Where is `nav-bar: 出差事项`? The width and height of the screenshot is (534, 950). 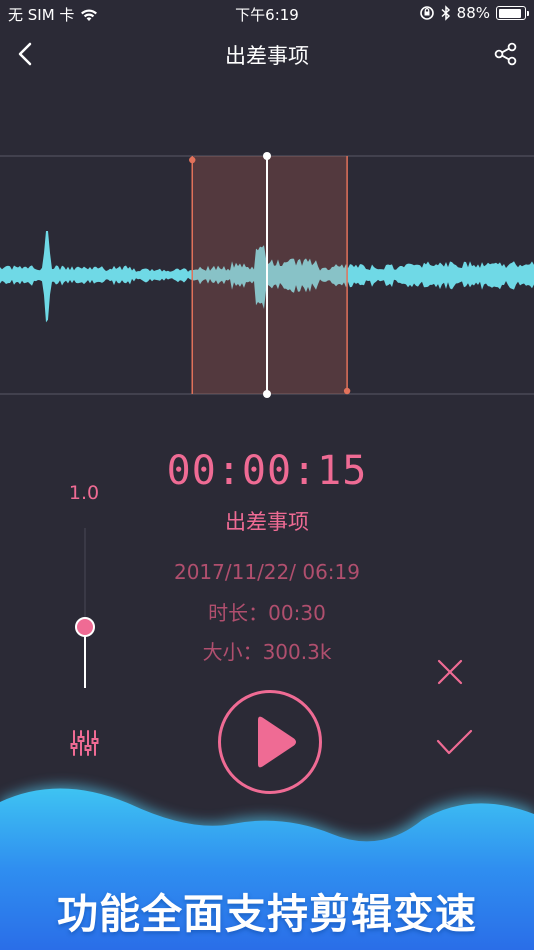 nav-bar: 出差事项 is located at coordinates (267, 54).